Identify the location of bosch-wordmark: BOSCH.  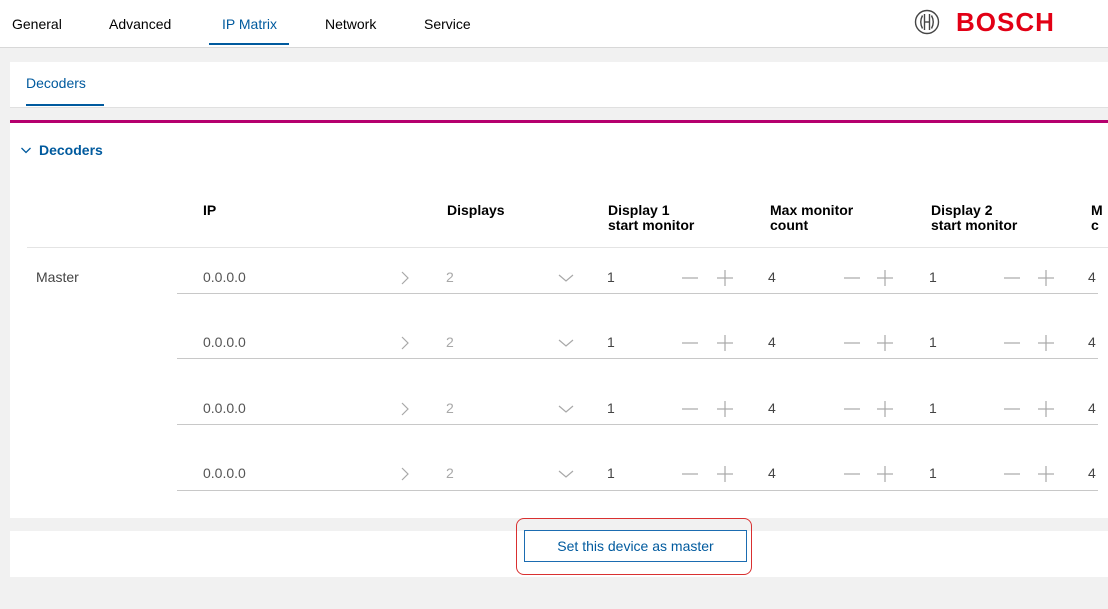
(1005, 22).